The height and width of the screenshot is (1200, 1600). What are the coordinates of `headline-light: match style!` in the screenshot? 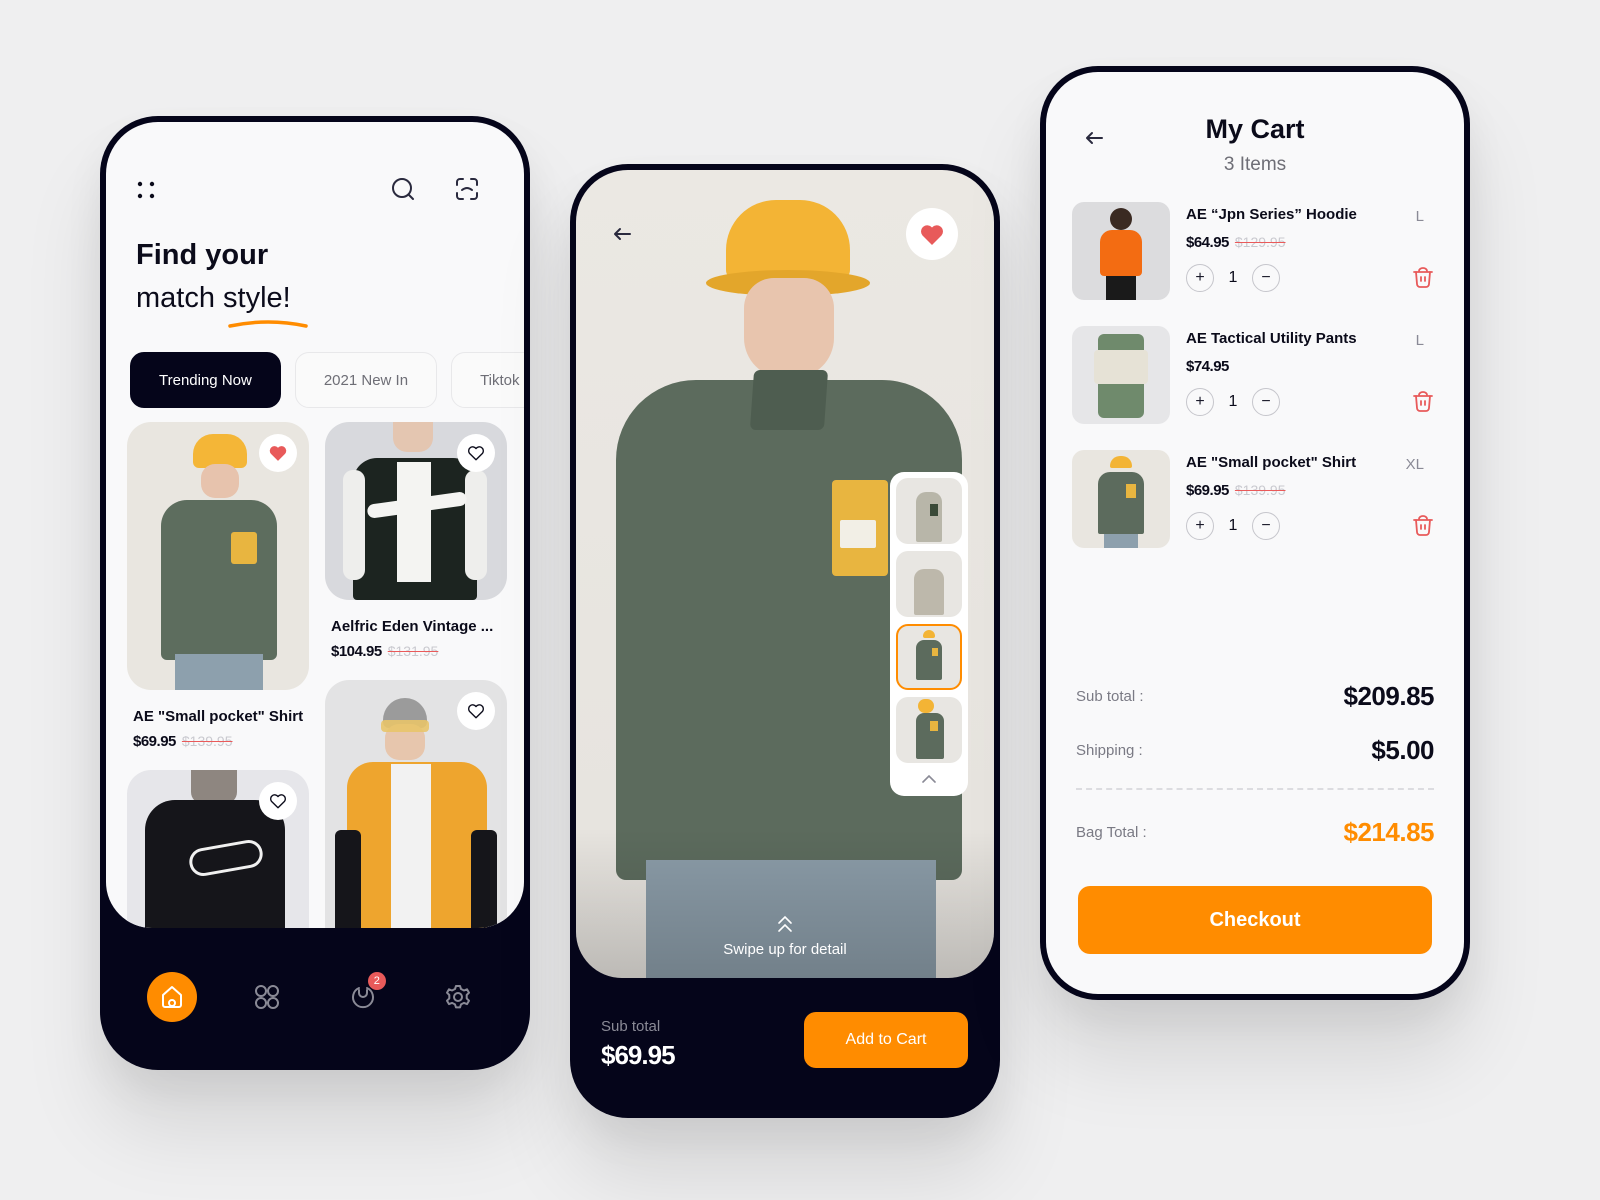 It's located at (222, 302).